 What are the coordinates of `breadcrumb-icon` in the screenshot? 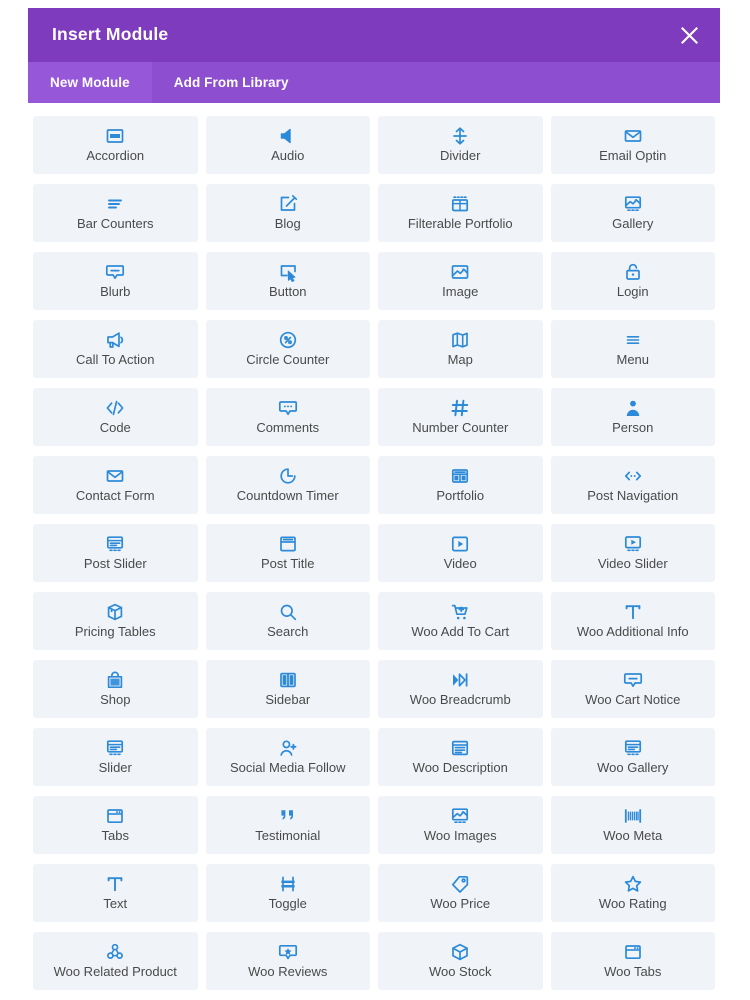 It's located at (460, 680).